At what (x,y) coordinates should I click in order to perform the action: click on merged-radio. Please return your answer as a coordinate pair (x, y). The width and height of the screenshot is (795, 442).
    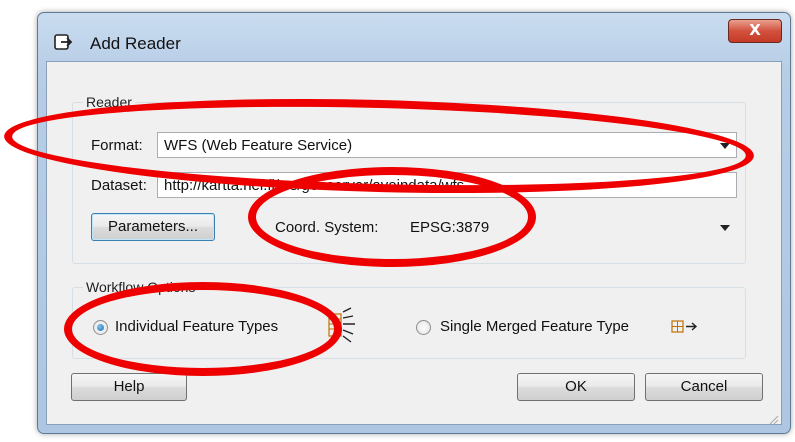
    Looking at the image, I should click on (423, 327).